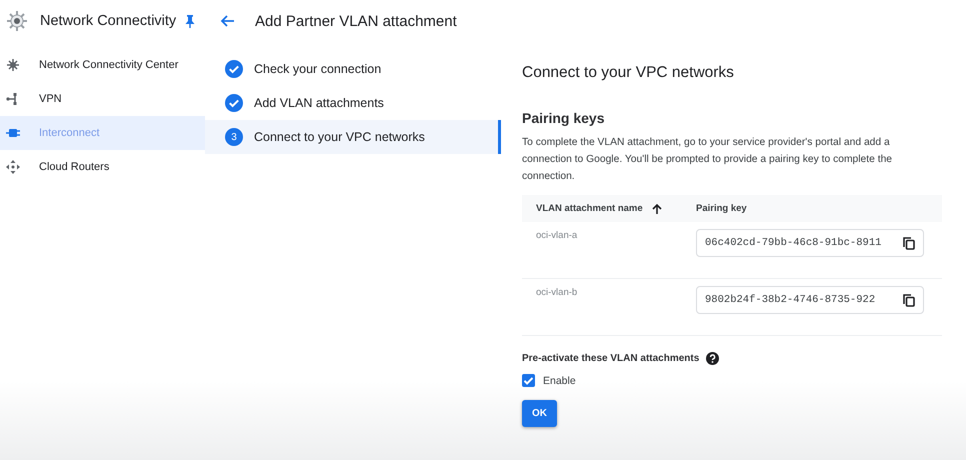 The width and height of the screenshot is (966, 460). I want to click on product-title: Network Connectivity, so click(108, 21).